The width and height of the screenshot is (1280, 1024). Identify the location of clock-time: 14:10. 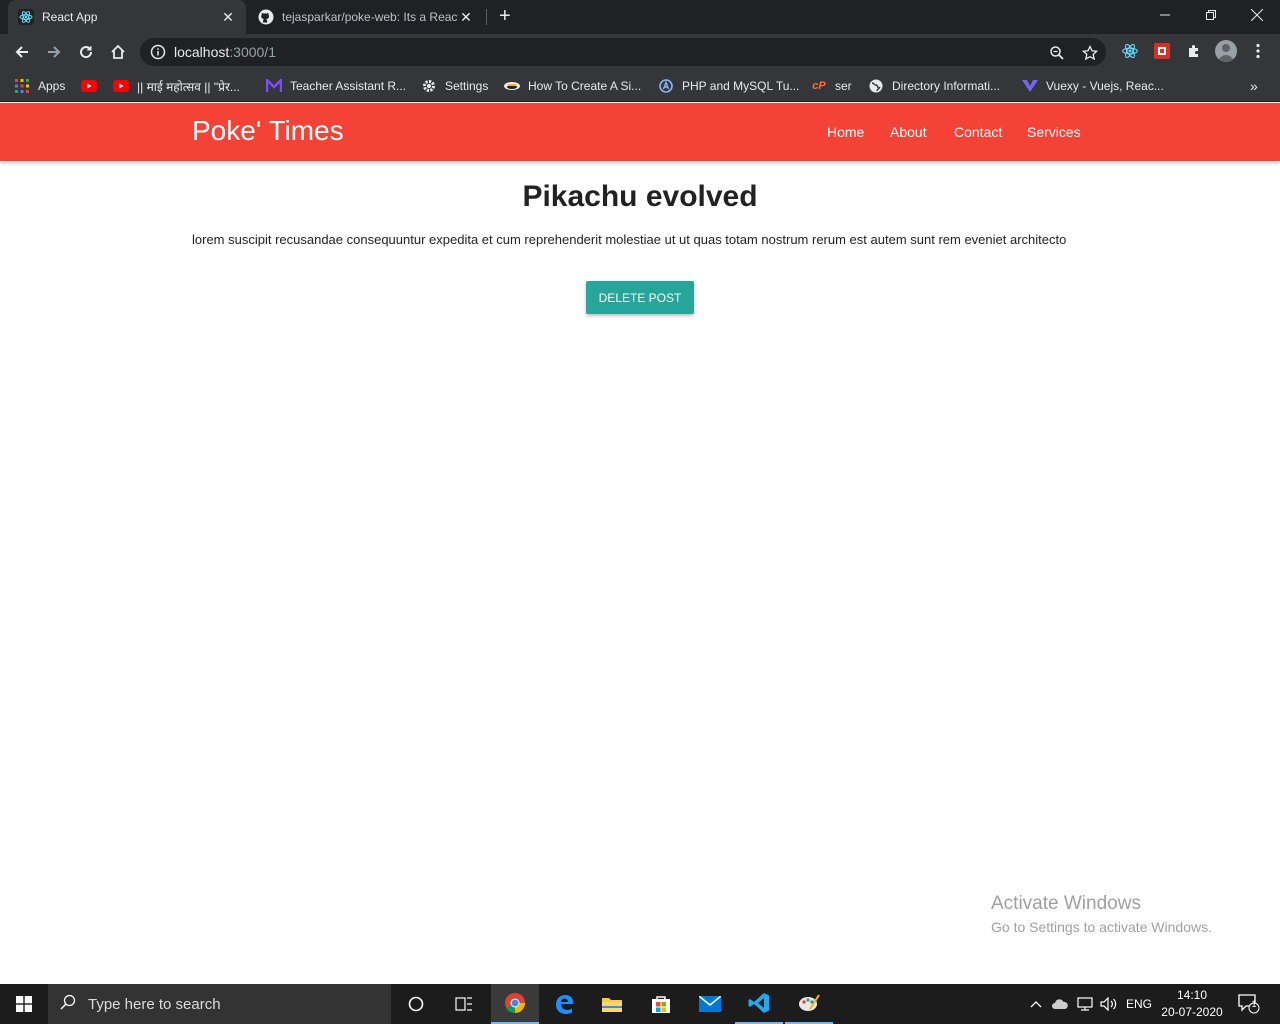
(1192, 995).